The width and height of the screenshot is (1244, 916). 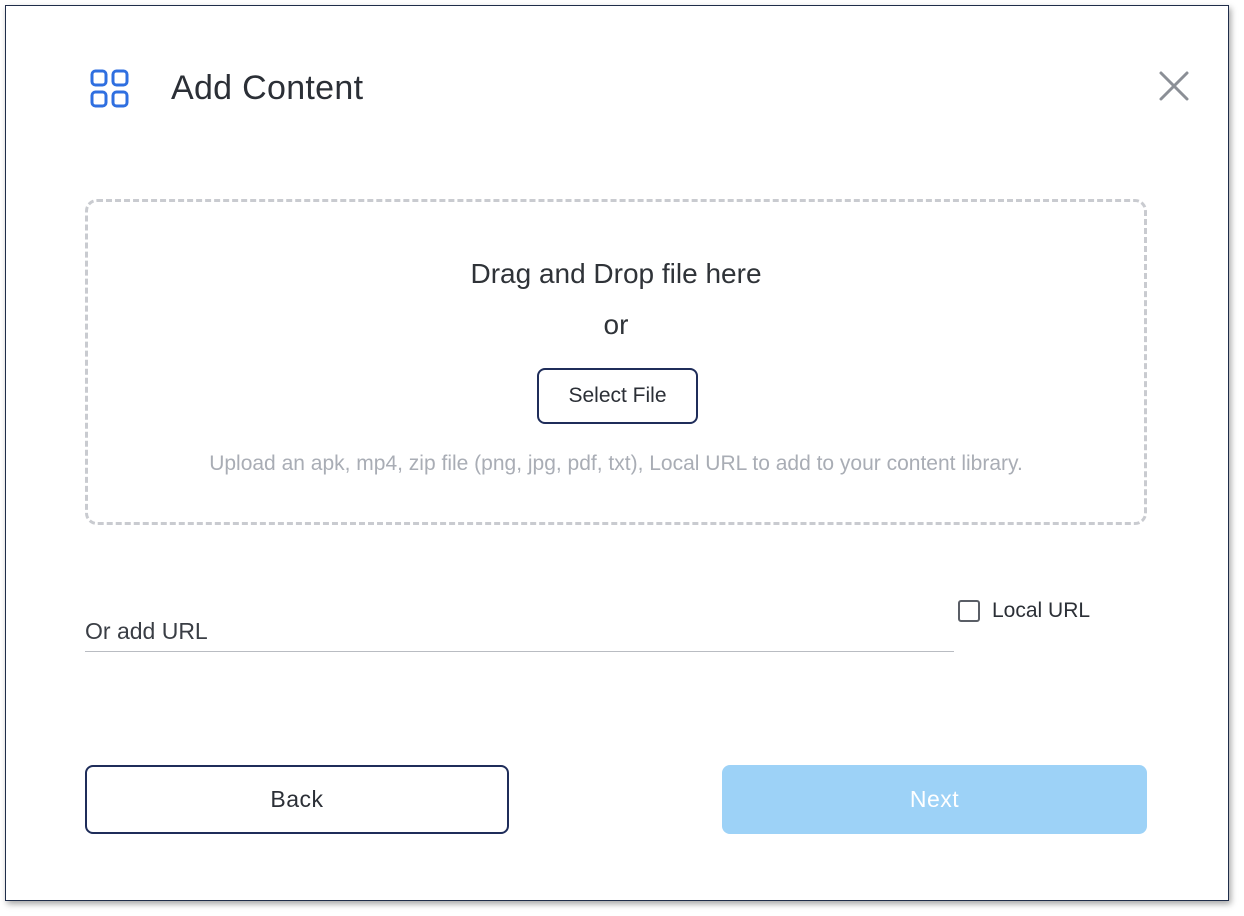 What do you see at coordinates (616, 324) in the screenshot?
I see `dropzone-or-text: or` at bounding box center [616, 324].